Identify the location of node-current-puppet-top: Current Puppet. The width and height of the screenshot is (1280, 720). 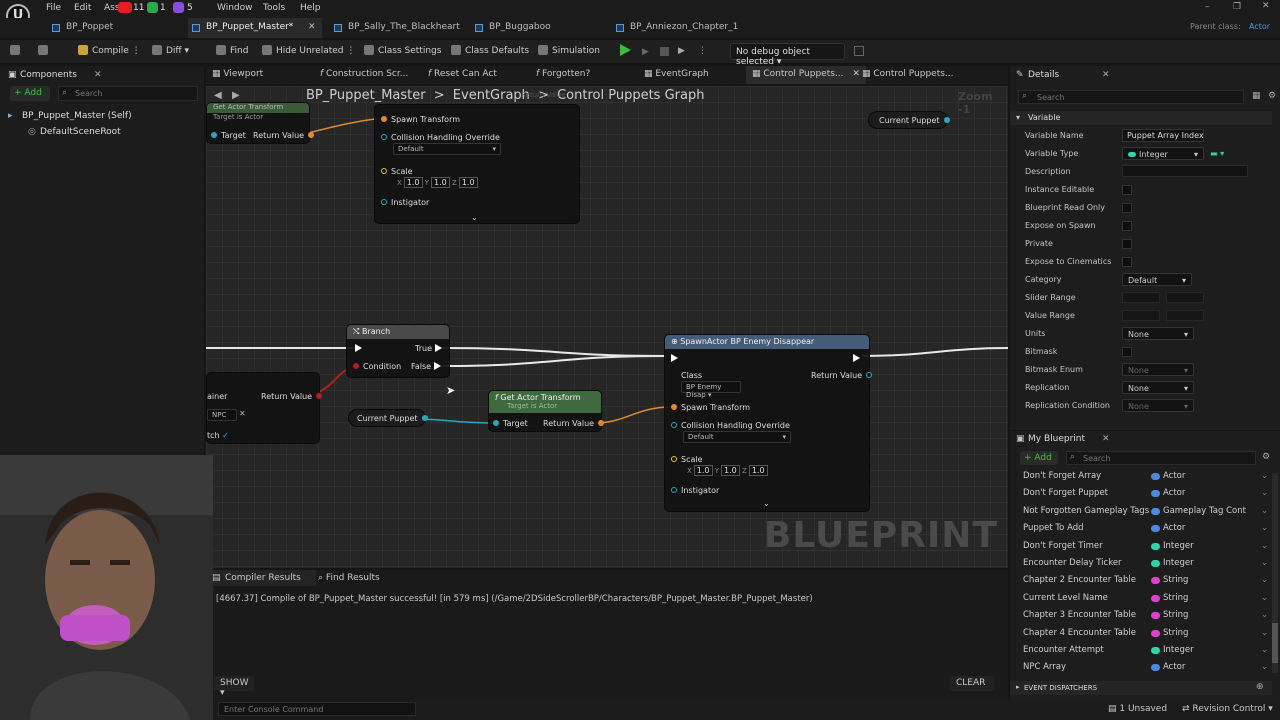
(909, 120).